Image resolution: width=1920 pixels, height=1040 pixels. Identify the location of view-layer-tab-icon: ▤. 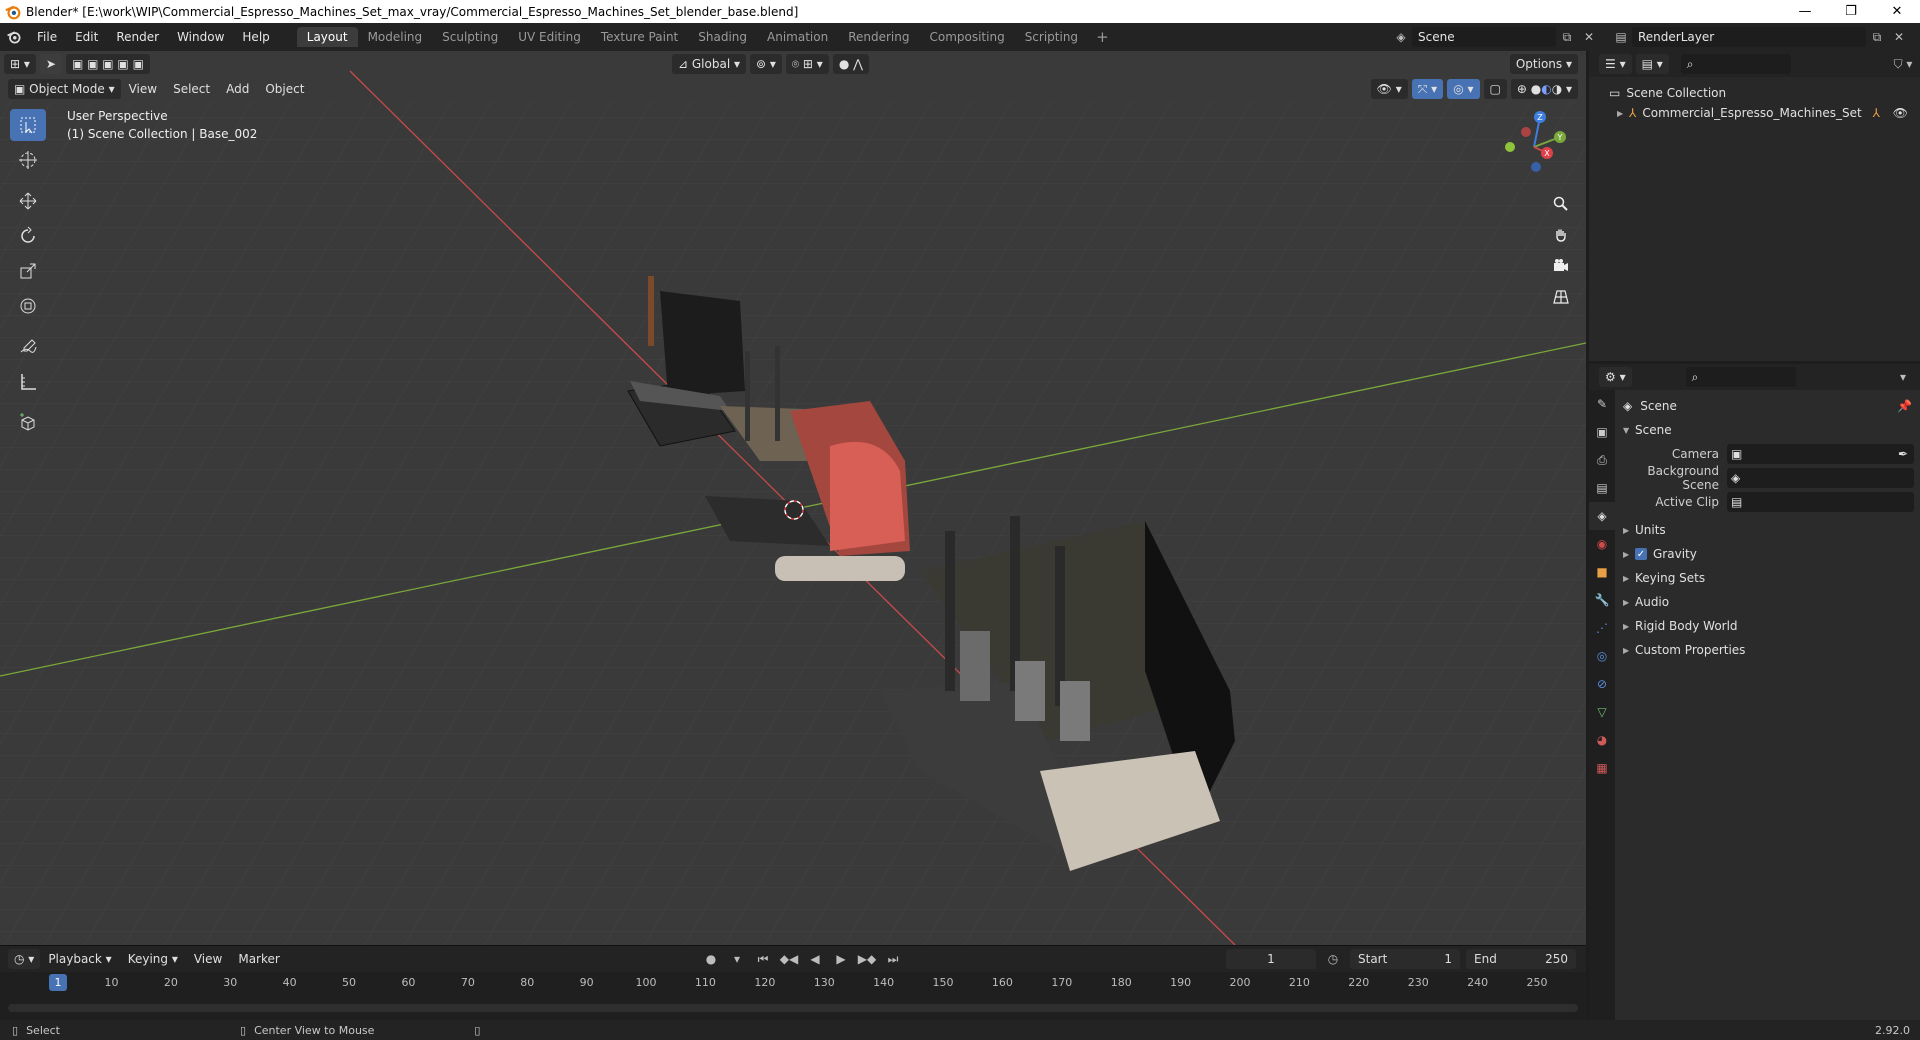
(1602, 488).